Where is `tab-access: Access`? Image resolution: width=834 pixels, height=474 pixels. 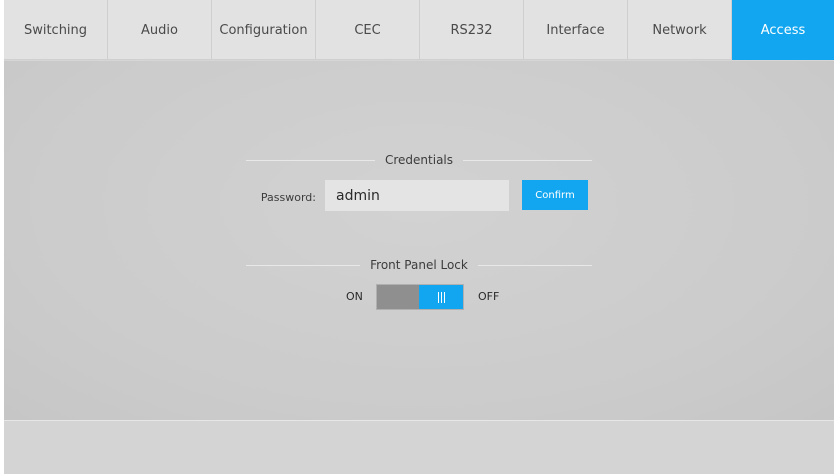 tab-access: Access is located at coordinates (783, 30).